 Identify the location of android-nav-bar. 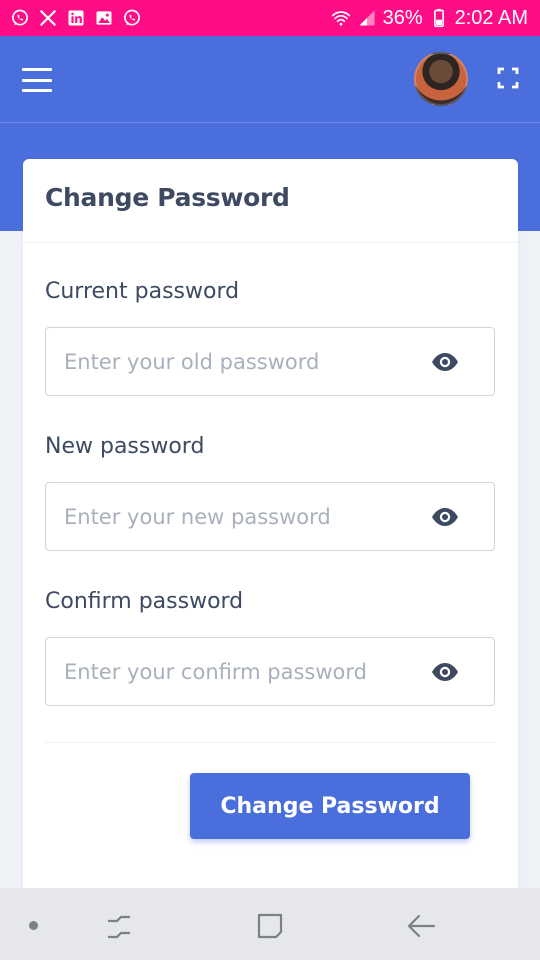
(270, 924).